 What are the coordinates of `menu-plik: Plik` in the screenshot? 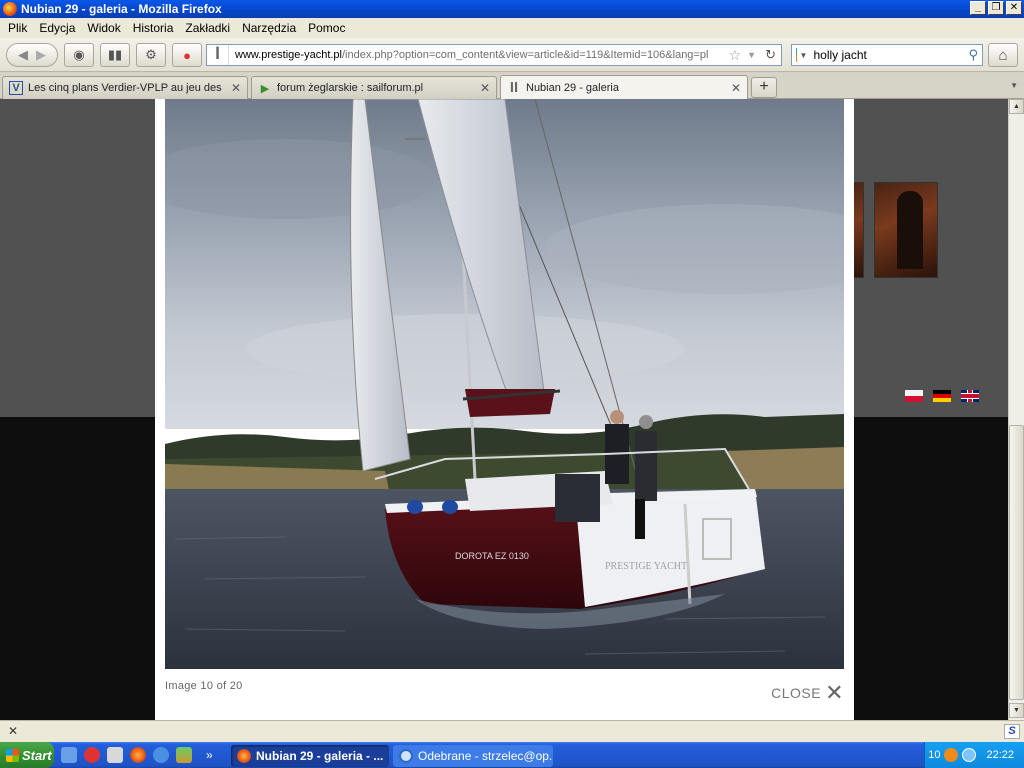 It's located at (19, 28).